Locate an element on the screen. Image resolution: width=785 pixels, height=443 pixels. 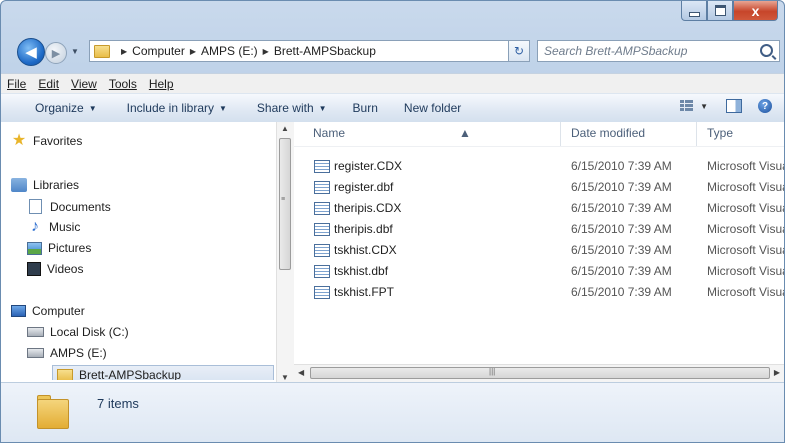
refresh-icon: ↻ is located at coordinates (519, 51).